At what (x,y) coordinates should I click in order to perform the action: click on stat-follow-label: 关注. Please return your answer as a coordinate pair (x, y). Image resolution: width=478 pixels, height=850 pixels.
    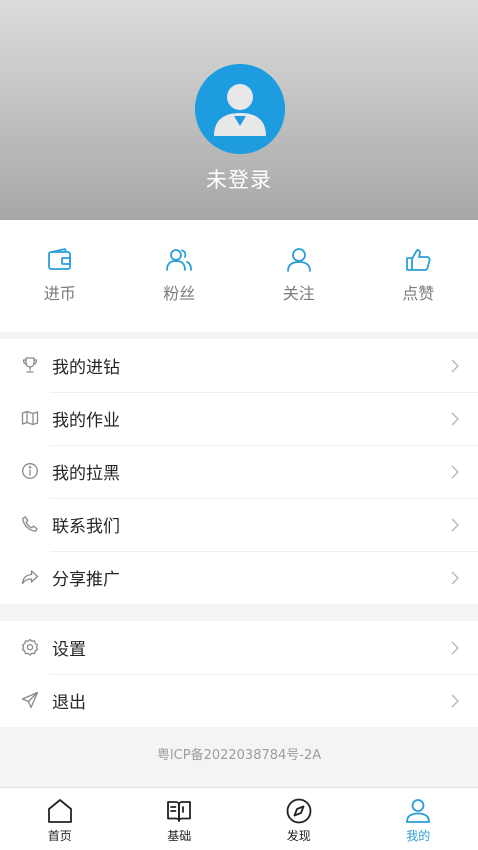
    Looking at the image, I should click on (298, 293).